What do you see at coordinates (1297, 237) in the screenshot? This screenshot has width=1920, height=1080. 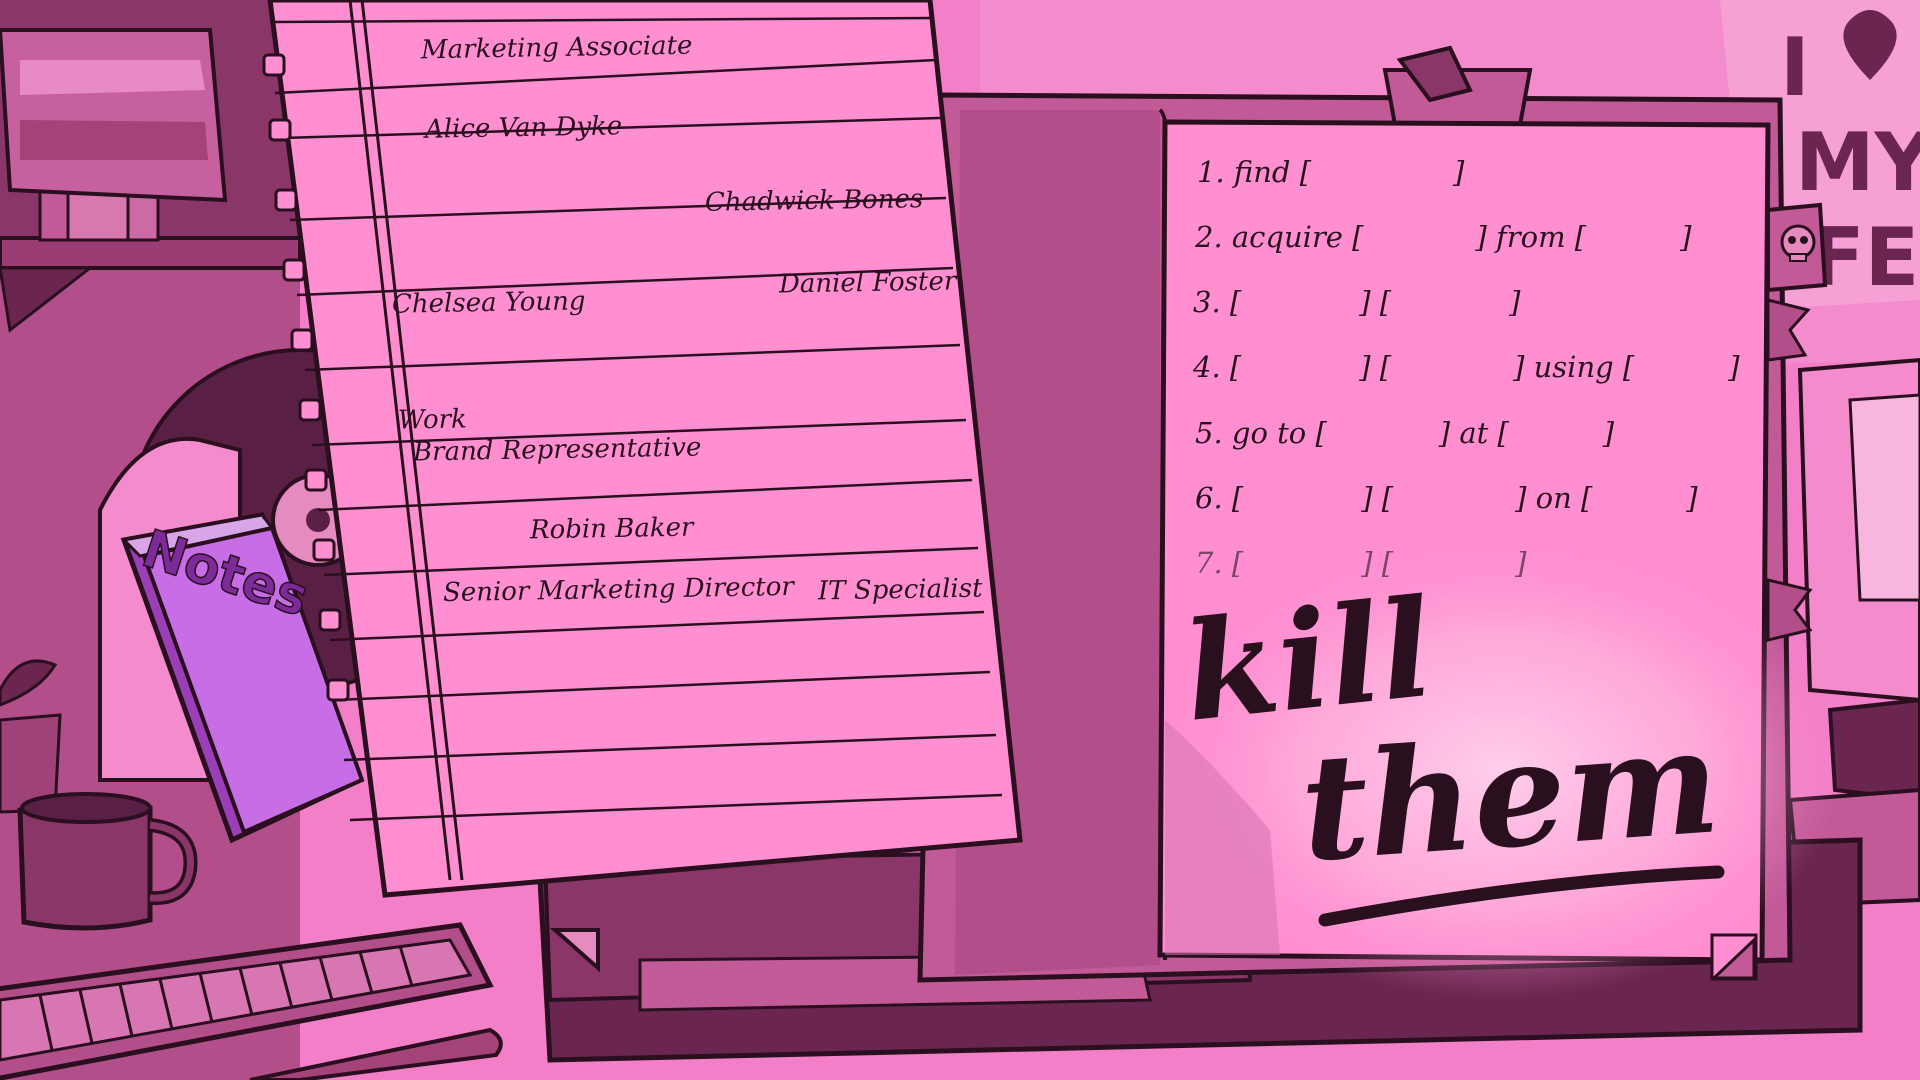 I see `task-text: acquire [` at bounding box center [1297, 237].